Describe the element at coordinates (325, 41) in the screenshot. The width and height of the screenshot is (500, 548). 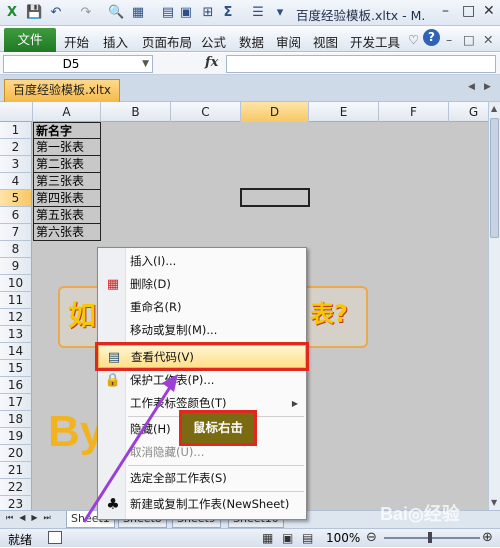
I see `tab-view: 视图` at that location.